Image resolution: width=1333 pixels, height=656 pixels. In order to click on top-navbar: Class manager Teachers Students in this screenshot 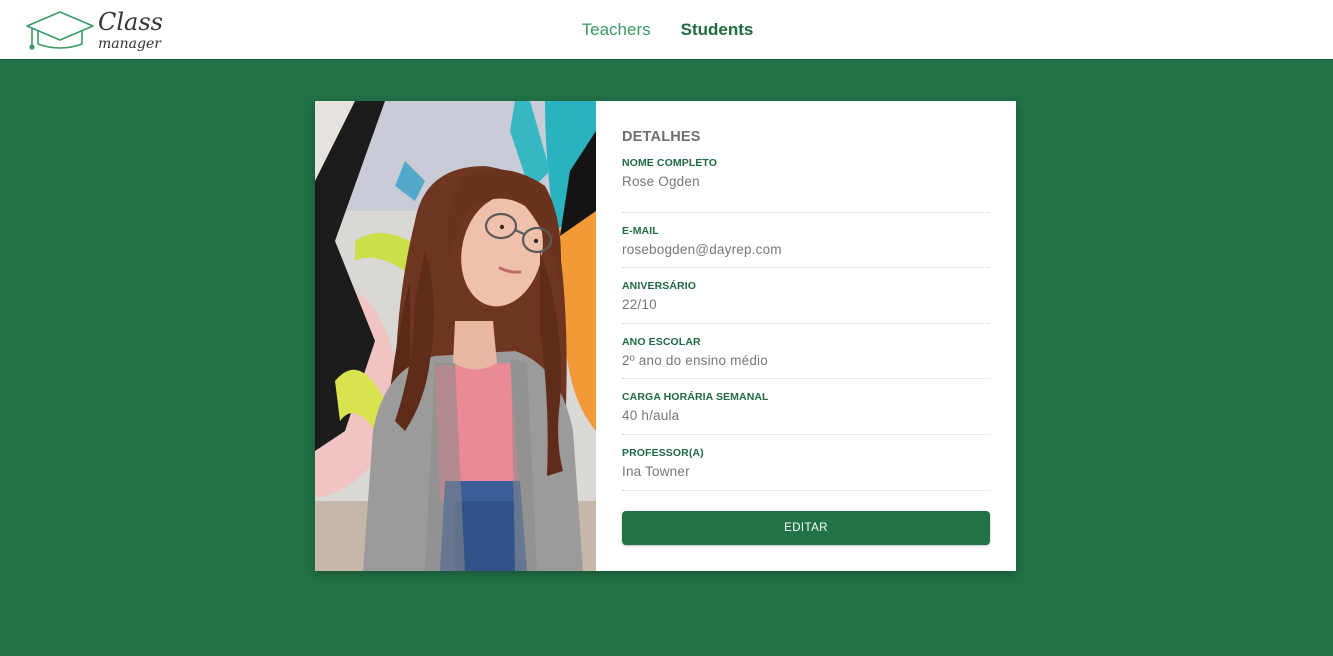, I will do `click(666, 30)`.